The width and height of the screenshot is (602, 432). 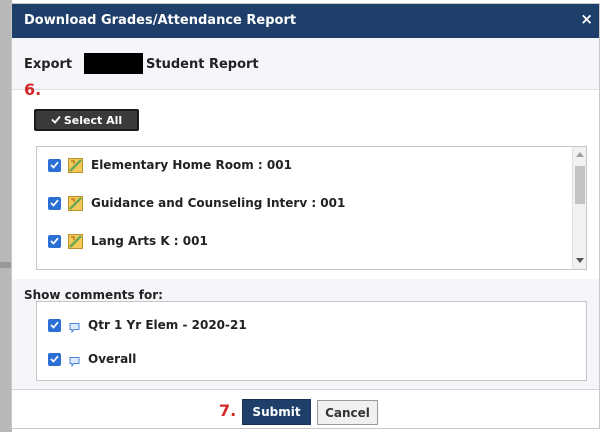 I want to click on comments-title: Show comments for:, so click(x=93, y=295).